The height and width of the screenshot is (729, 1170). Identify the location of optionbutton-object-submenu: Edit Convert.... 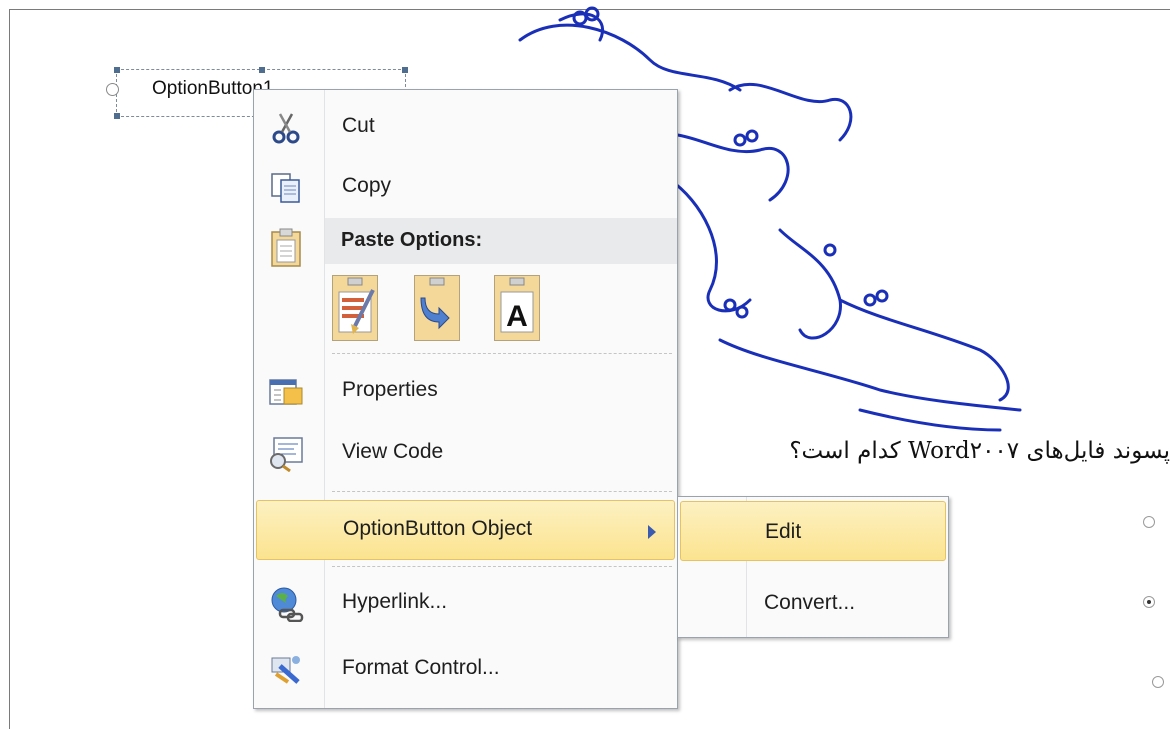
(813, 567).